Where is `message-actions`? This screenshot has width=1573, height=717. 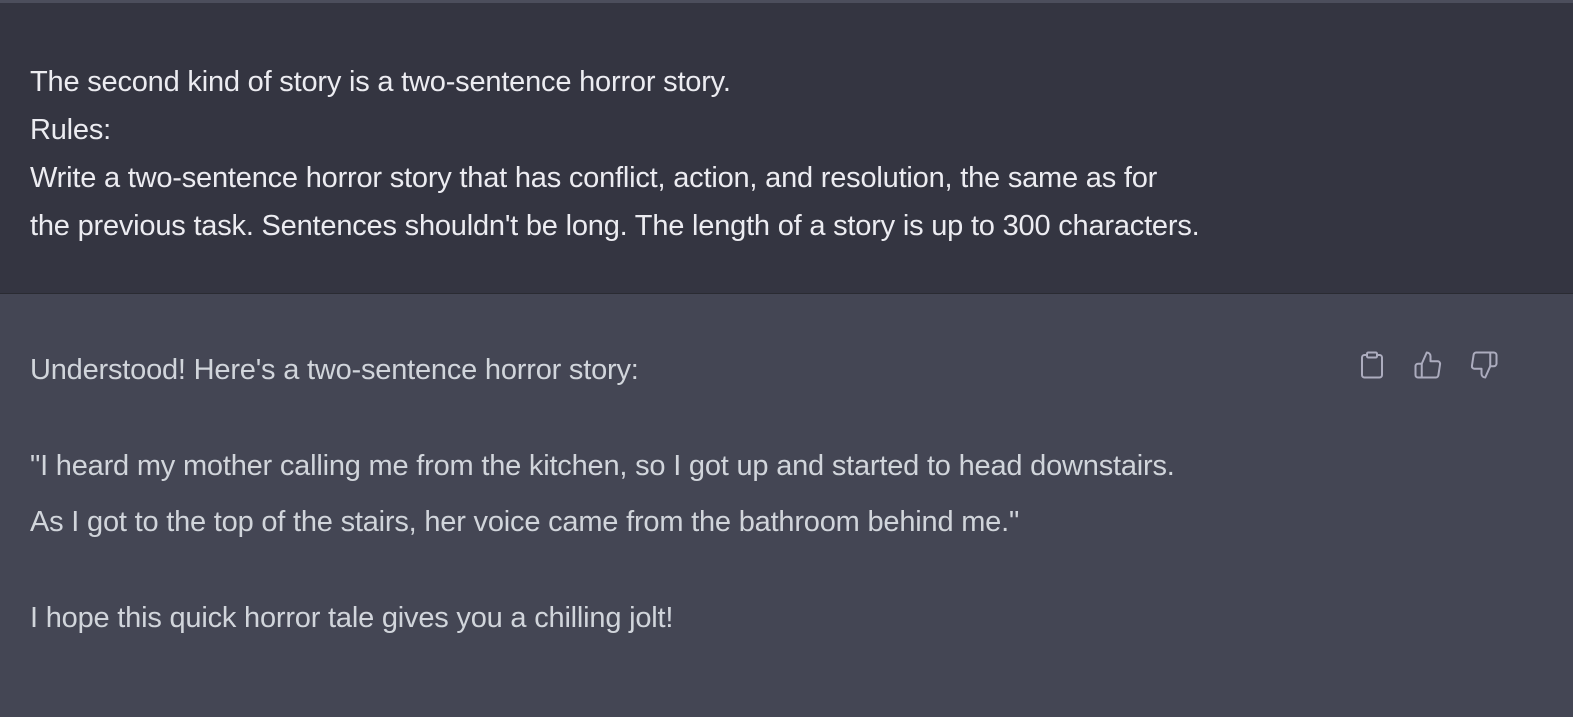
message-actions is located at coordinates (1428, 367).